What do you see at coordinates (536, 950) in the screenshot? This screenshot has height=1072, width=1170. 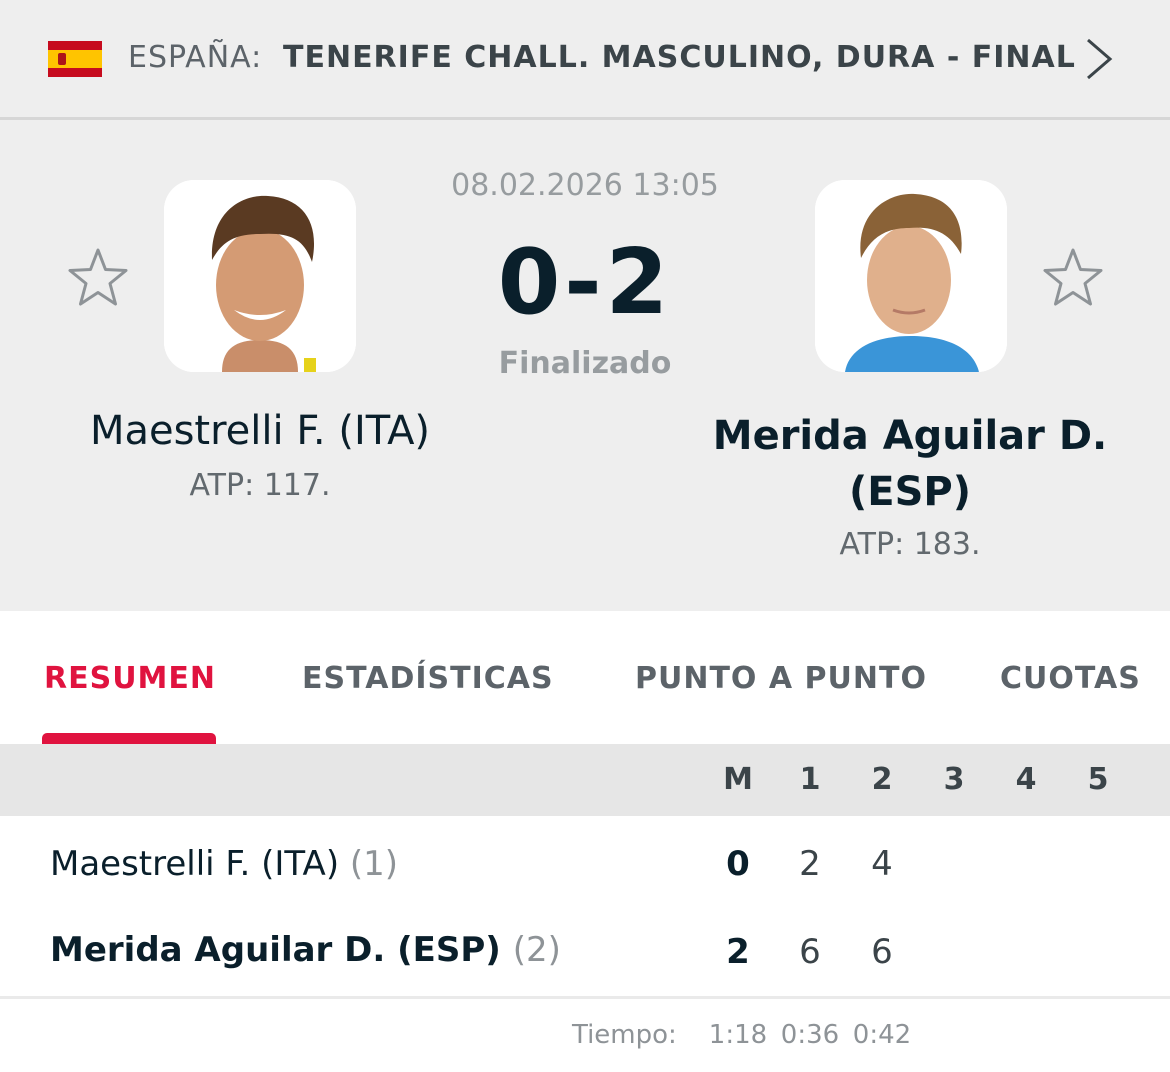 I see `row-player-seed: (2)` at bounding box center [536, 950].